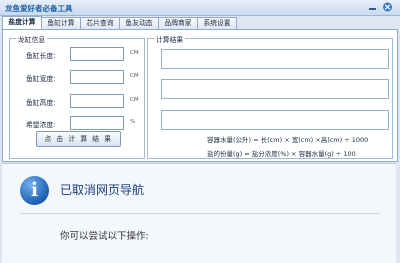  What do you see at coordinates (97, 77) in the screenshot?
I see `width-input` at bounding box center [97, 77].